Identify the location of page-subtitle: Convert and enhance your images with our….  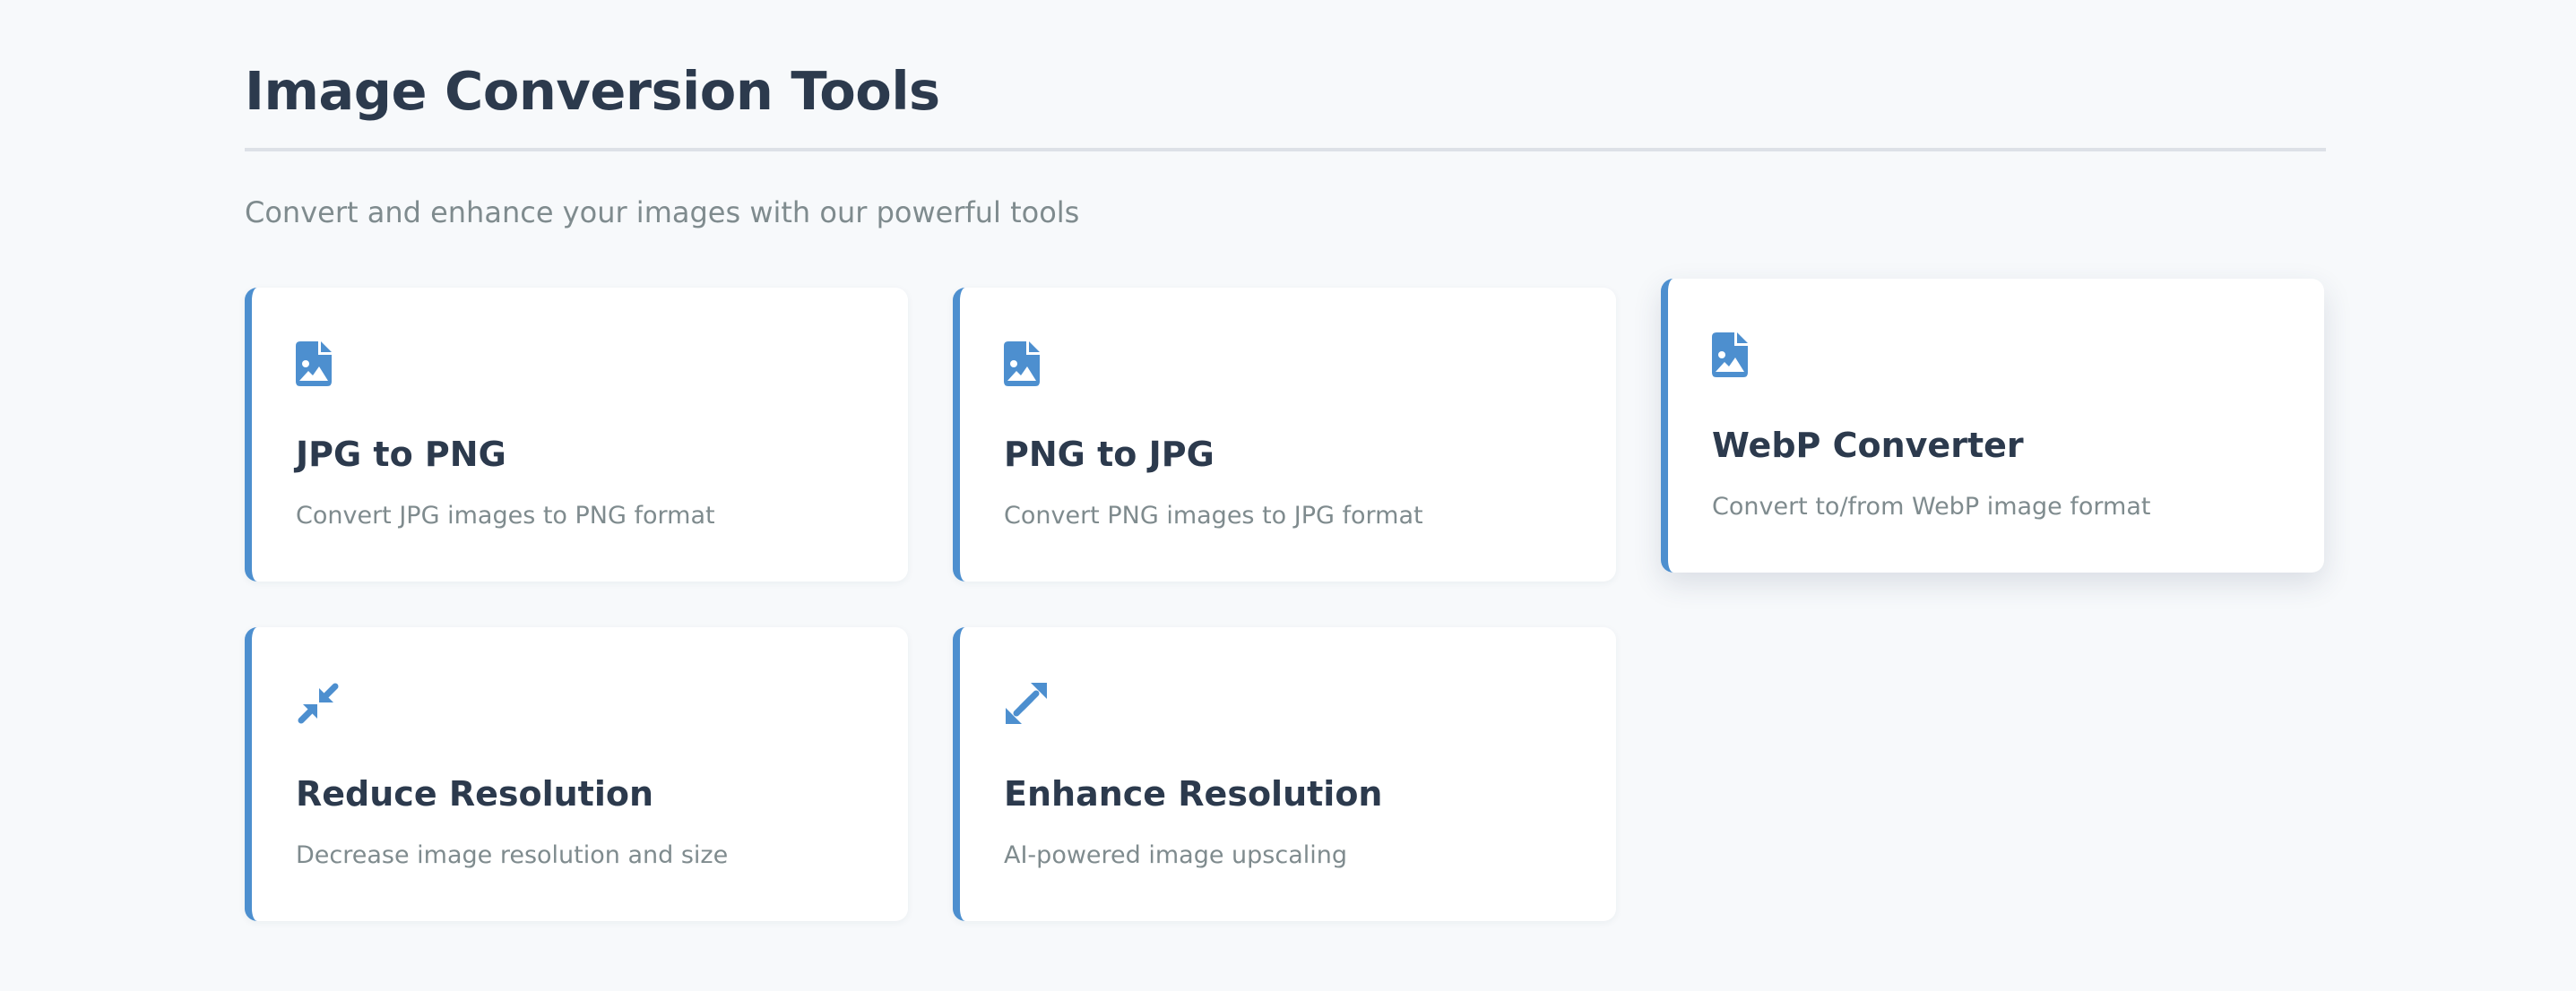
(662, 212).